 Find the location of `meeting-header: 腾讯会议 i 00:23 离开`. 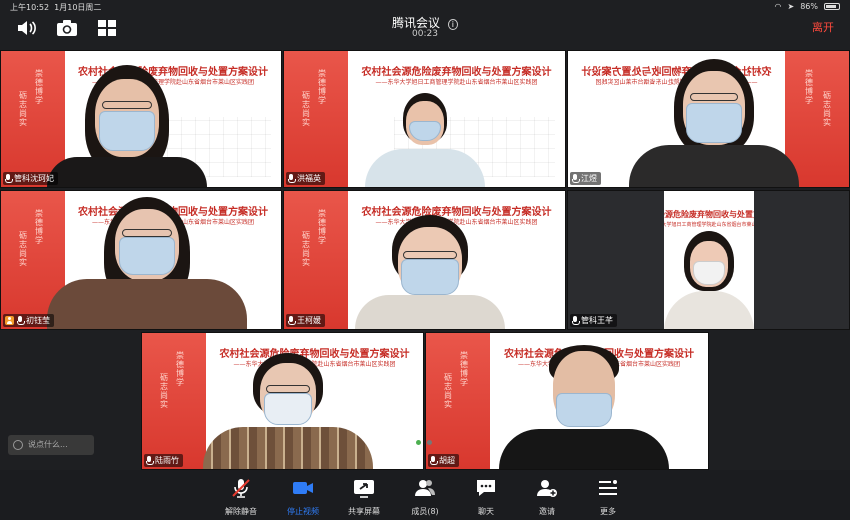

meeting-header: 腾讯会议 i 00:23 离开 is located at coordinates (425, 29).